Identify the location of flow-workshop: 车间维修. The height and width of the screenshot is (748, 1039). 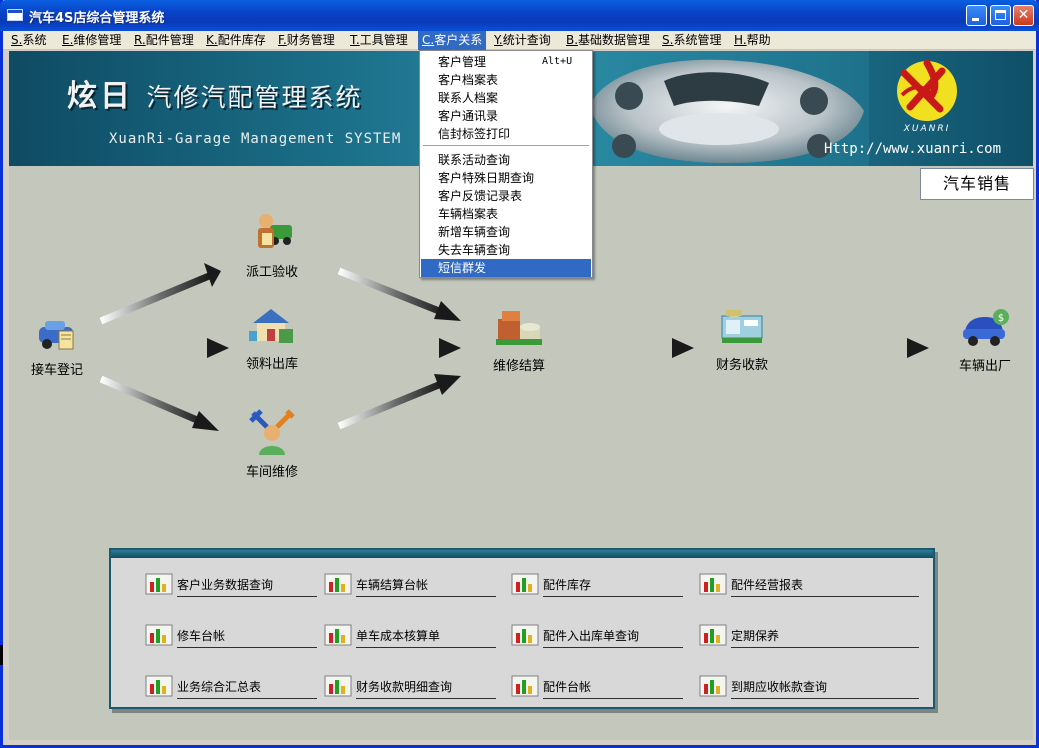
(272, 443).